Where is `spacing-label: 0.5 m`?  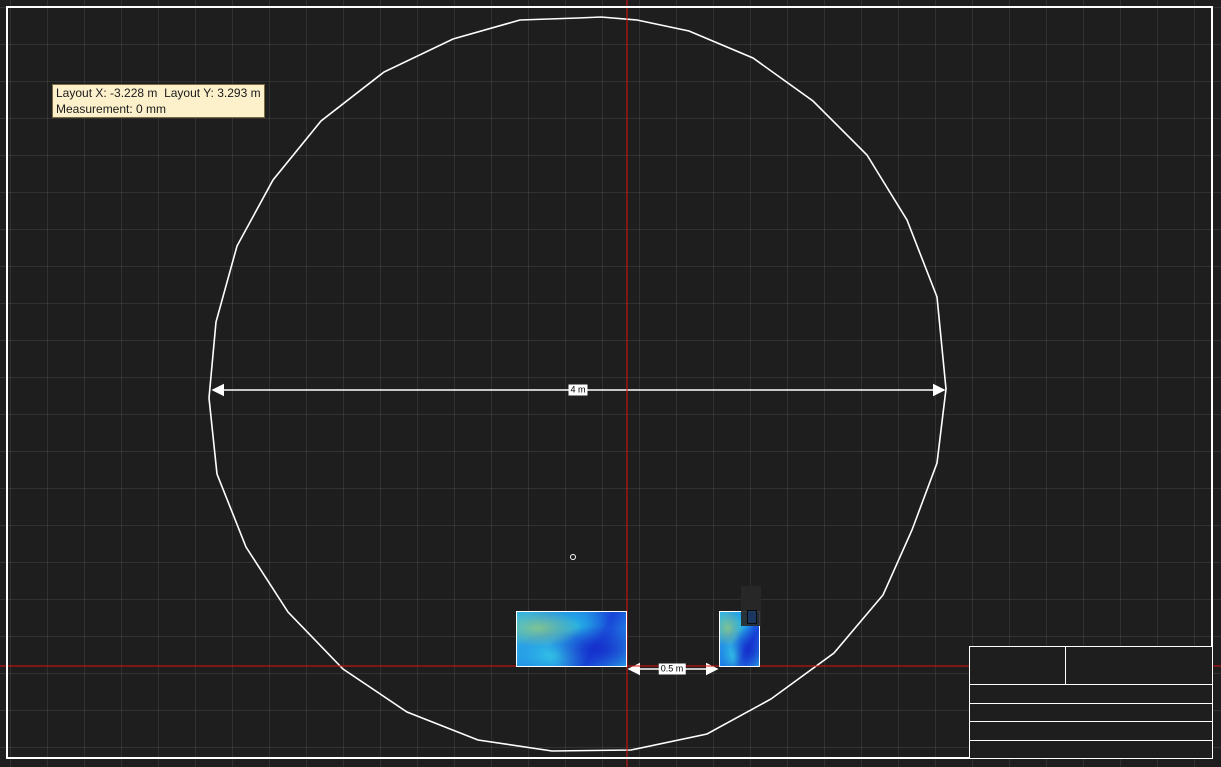 spacing-label: 0.5 m is located at coordinates (672, 669).